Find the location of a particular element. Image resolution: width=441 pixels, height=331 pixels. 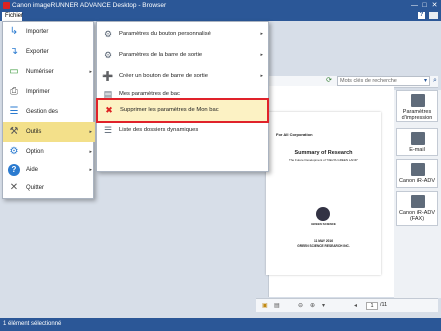

doc-logo-text: GREEN SCIENCE is located at coordinates (323, 224).